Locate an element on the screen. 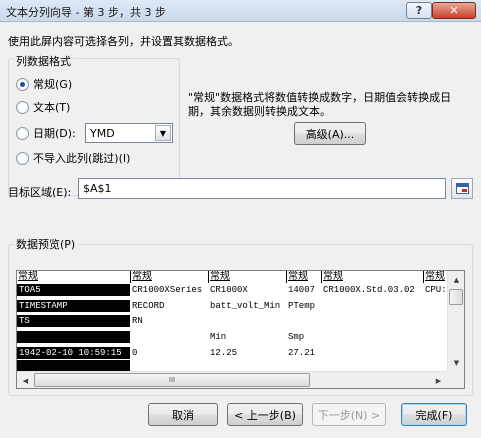 The width and height of the screenshot is (481, 438). radio-general: 常规(G) is located at coordinates (44, 84).